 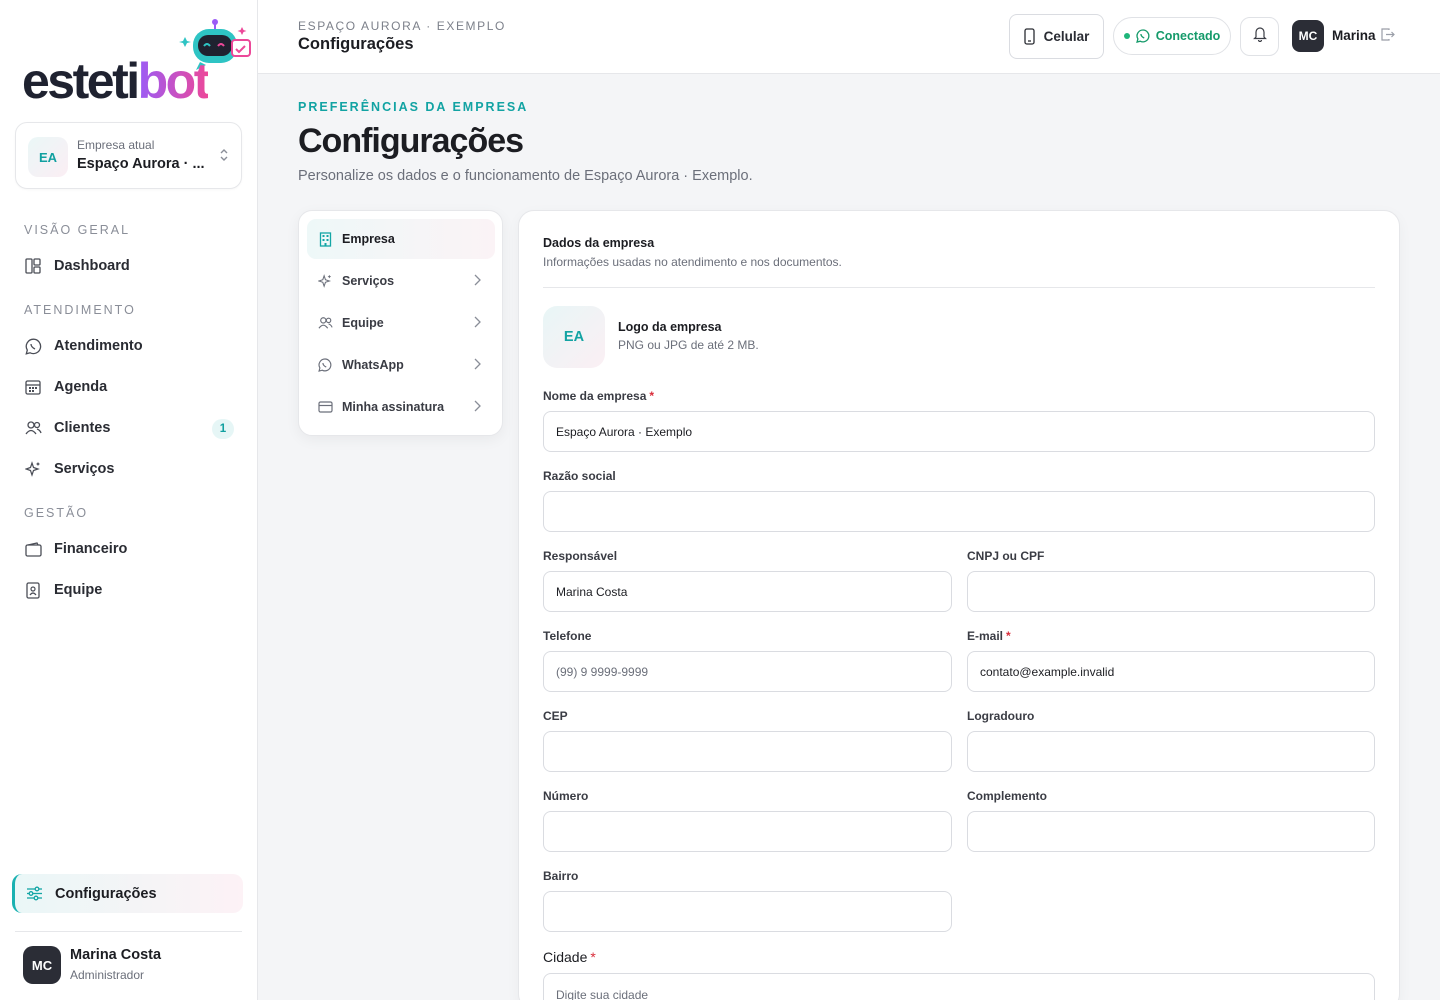 I want to click on cnpj-cpf-label: CNPJ ou CPF, so click(x=1006, y=556).